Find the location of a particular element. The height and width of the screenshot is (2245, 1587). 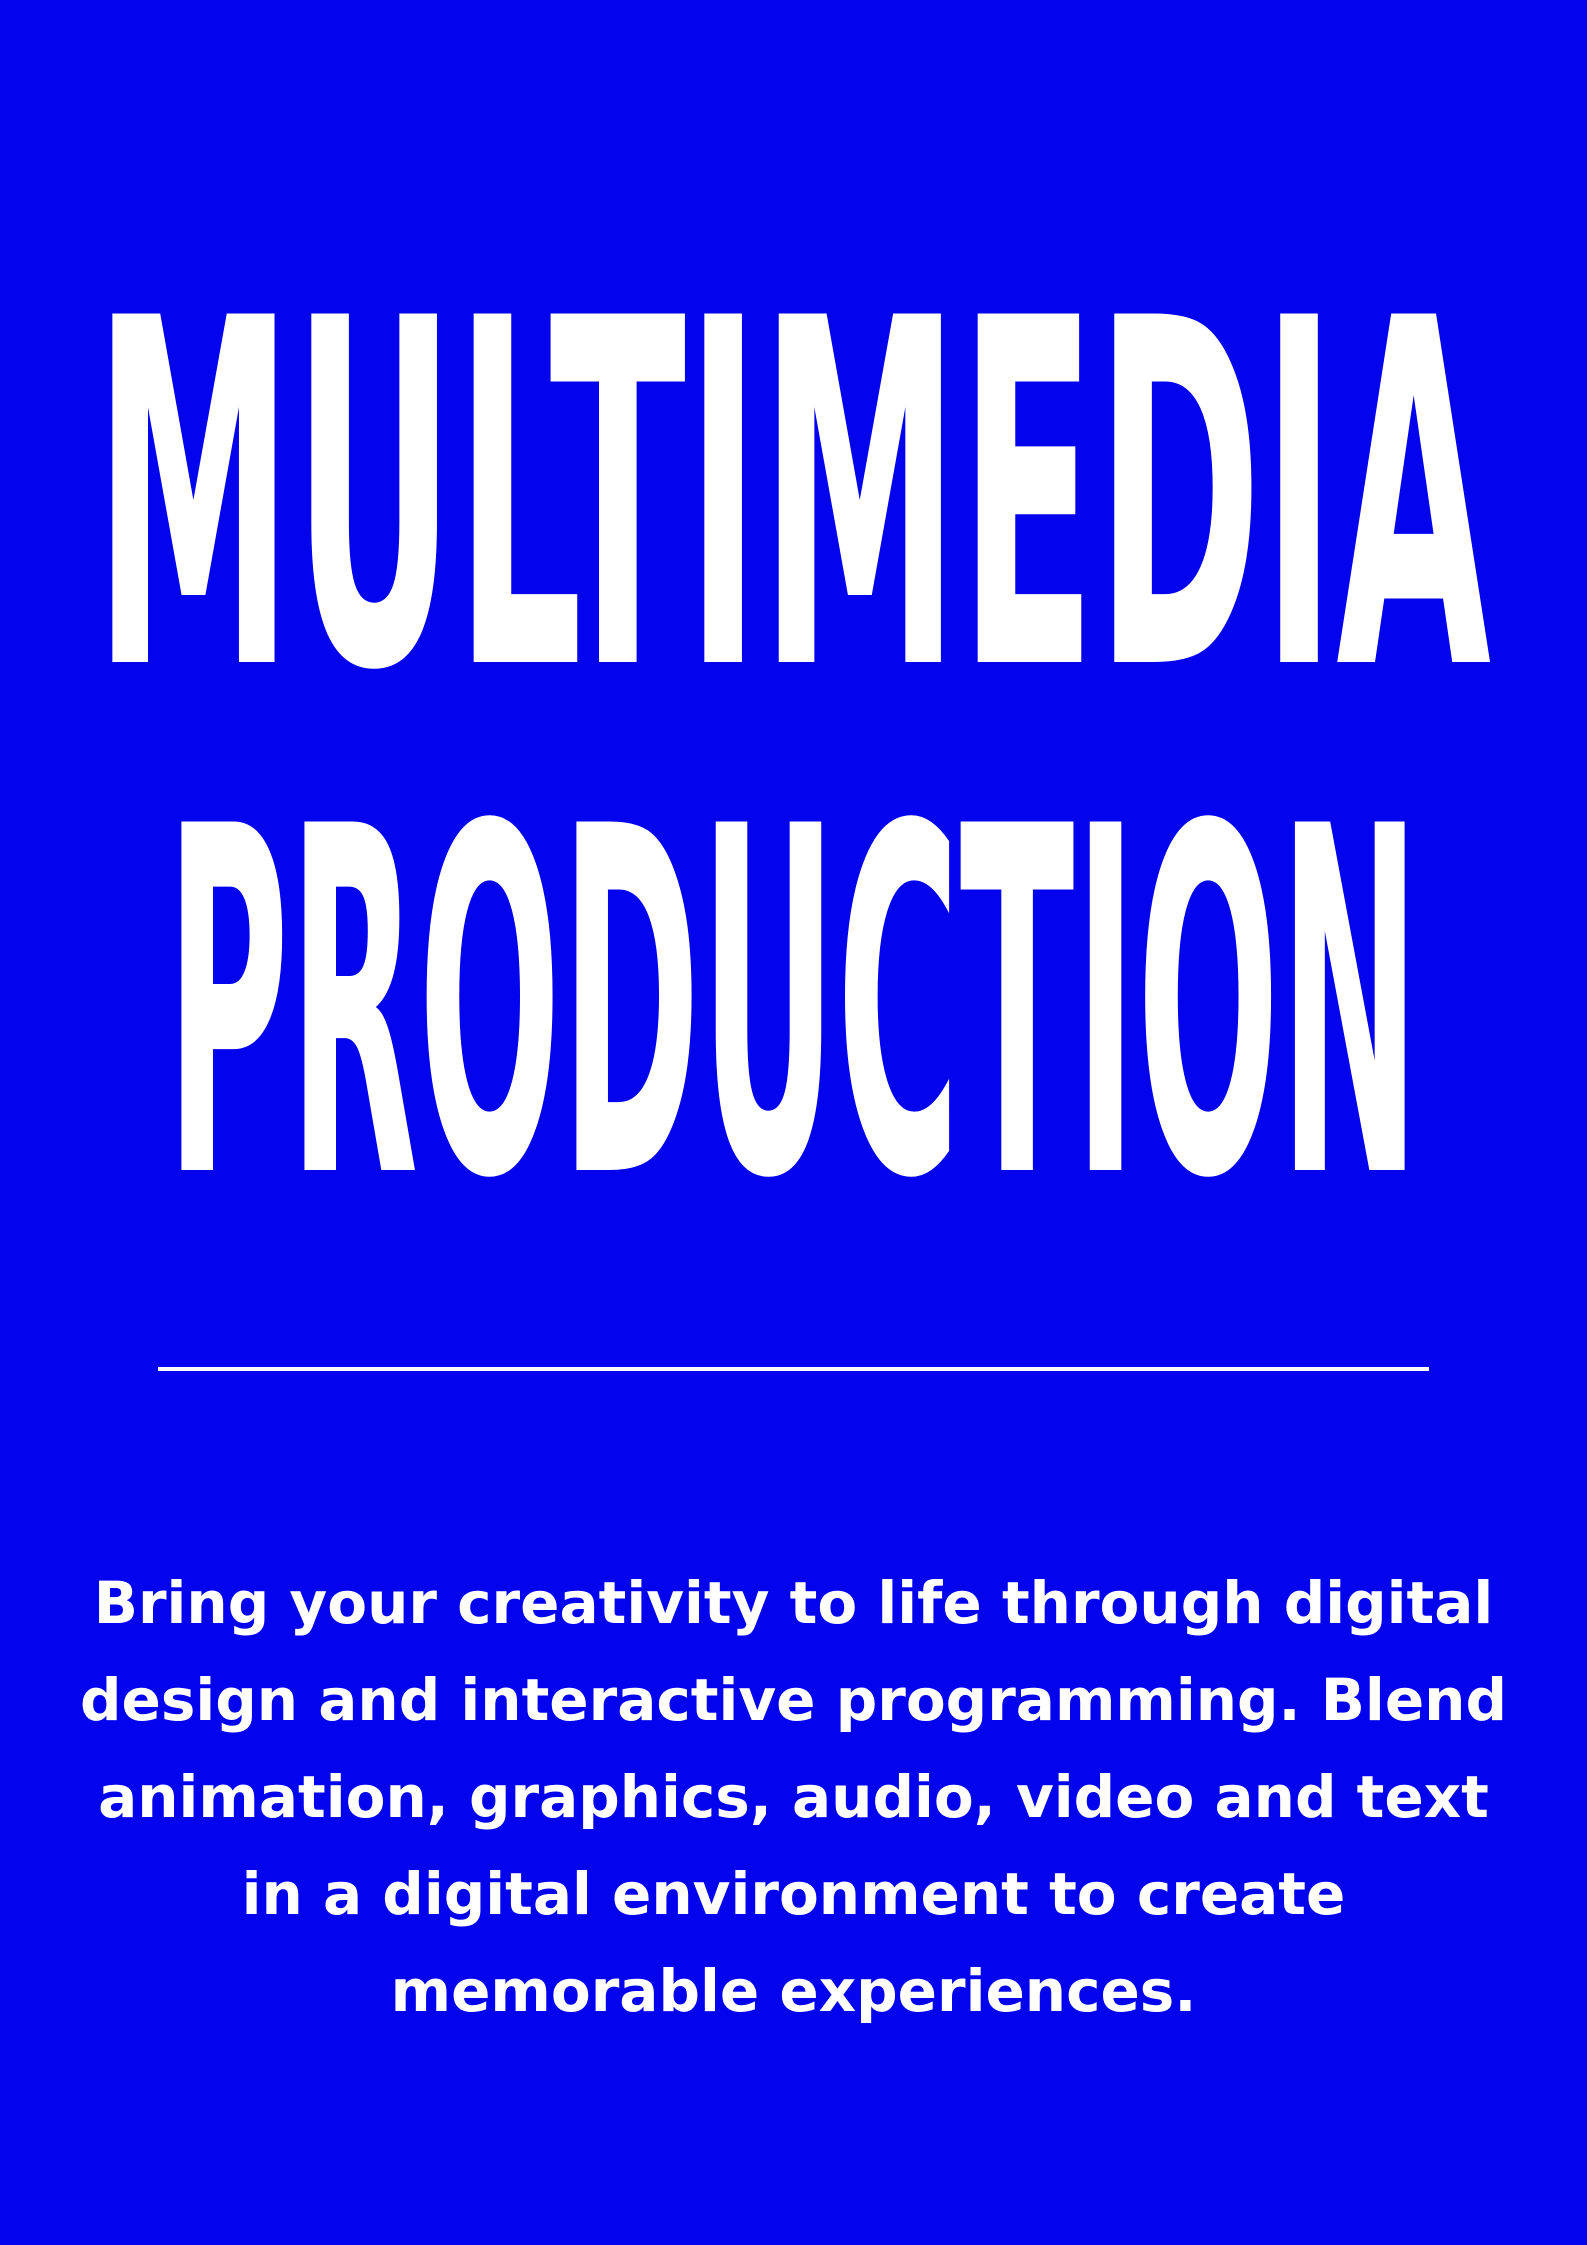

divider is located at coordinates (793, 1369).